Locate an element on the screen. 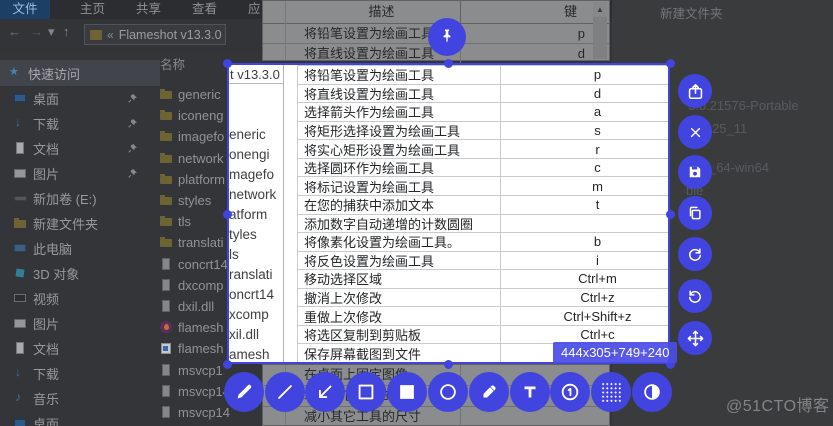 The image size is (833, 426). move-icon is located at coordinates (695, 338).